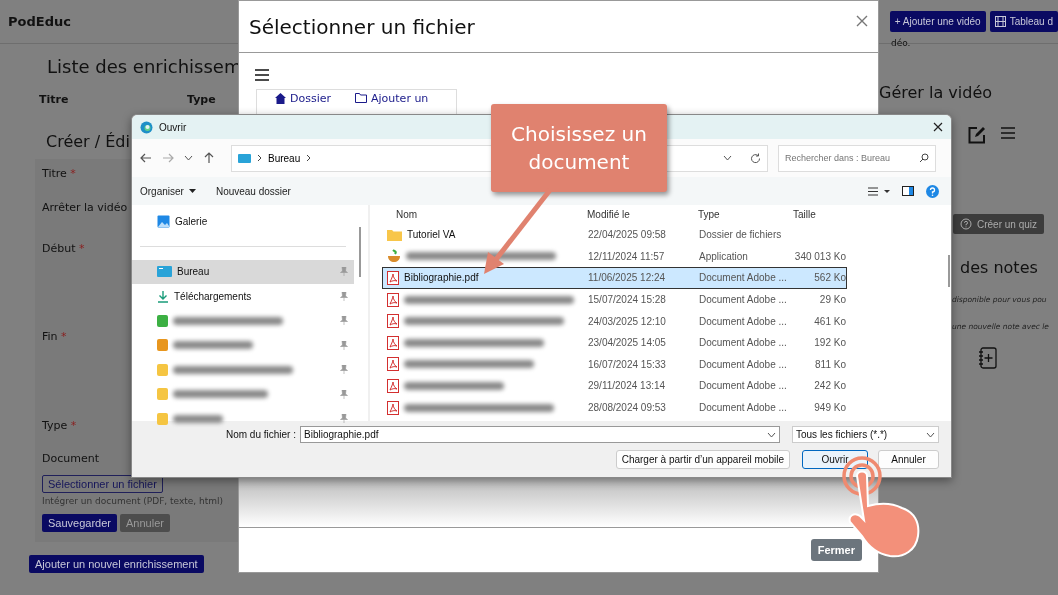  What do you see at coordinates (394, 234) in the screenshot?
I see `folder-icon` at bounding box center [394, 234].